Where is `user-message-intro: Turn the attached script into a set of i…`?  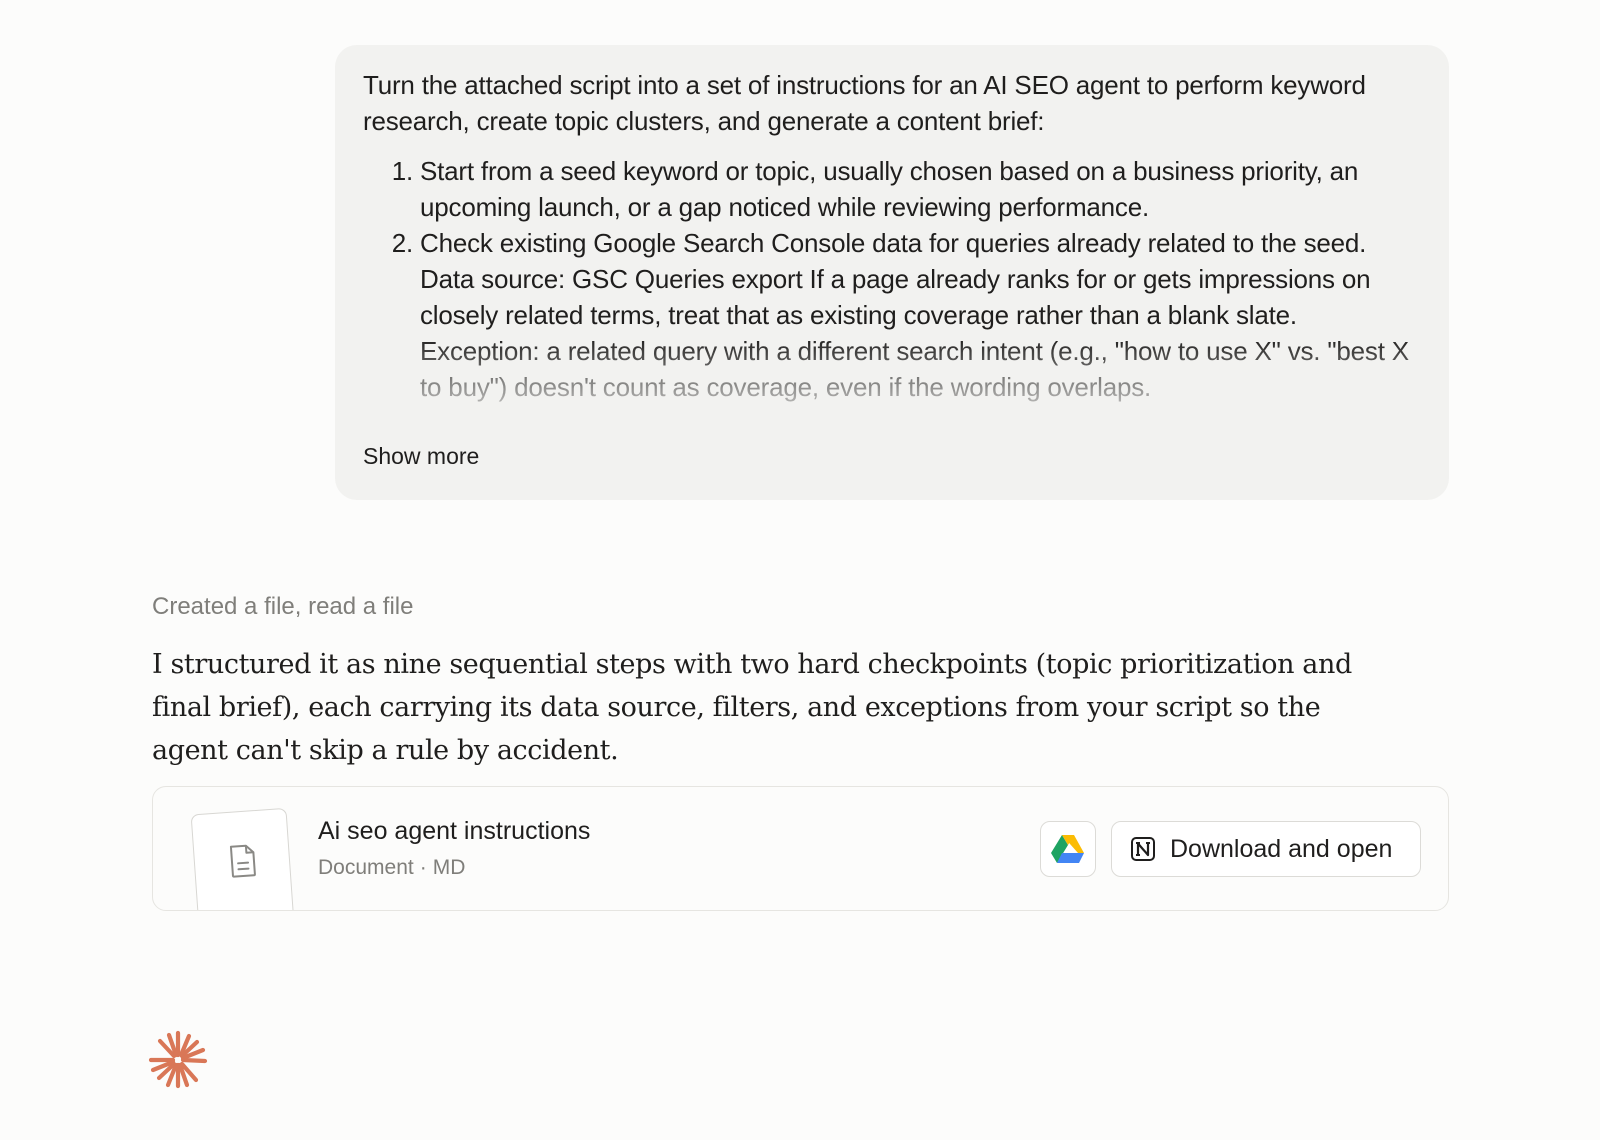 user-message-intro: Turn the attached script into a set of i… is located at coordinates (864, 103).